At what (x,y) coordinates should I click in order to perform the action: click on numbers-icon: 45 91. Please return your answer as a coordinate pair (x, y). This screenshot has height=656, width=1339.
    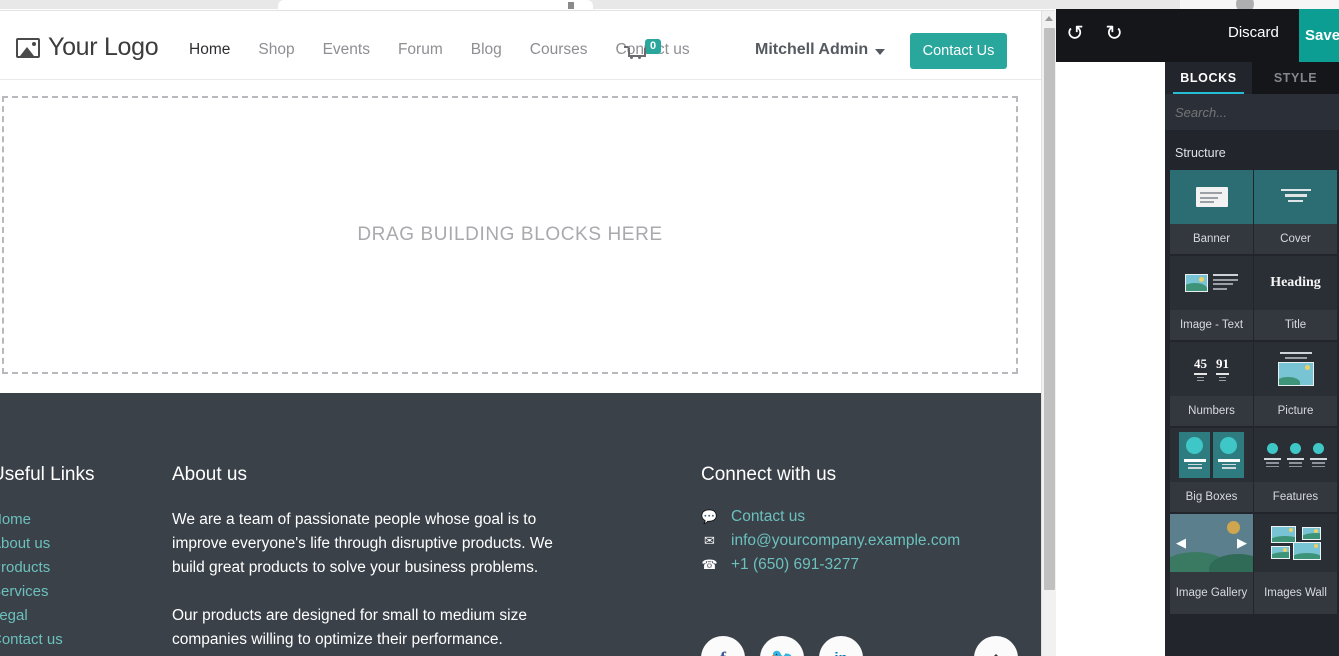
    Looking at the image, I should click on (1211, 369).